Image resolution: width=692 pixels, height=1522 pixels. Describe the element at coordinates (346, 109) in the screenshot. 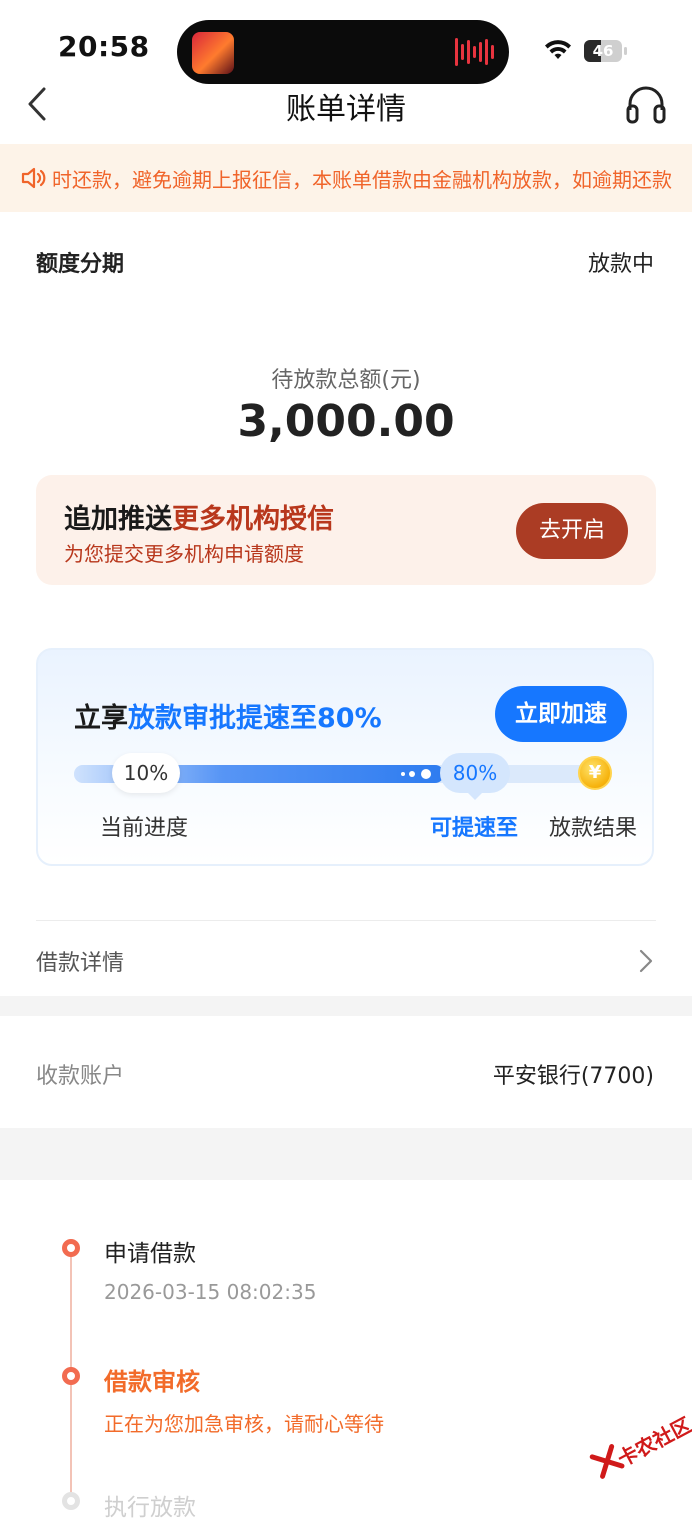

I see `page-title: 账单详情` at that location.